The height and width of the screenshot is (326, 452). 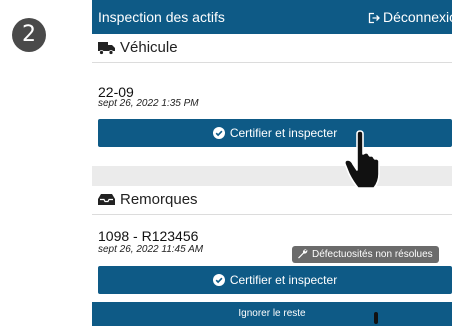 What do you see at coordinates (272, 200) in the screenshot?
I see `trailer-section-header: Remorques` at bounding box center [272, 200].